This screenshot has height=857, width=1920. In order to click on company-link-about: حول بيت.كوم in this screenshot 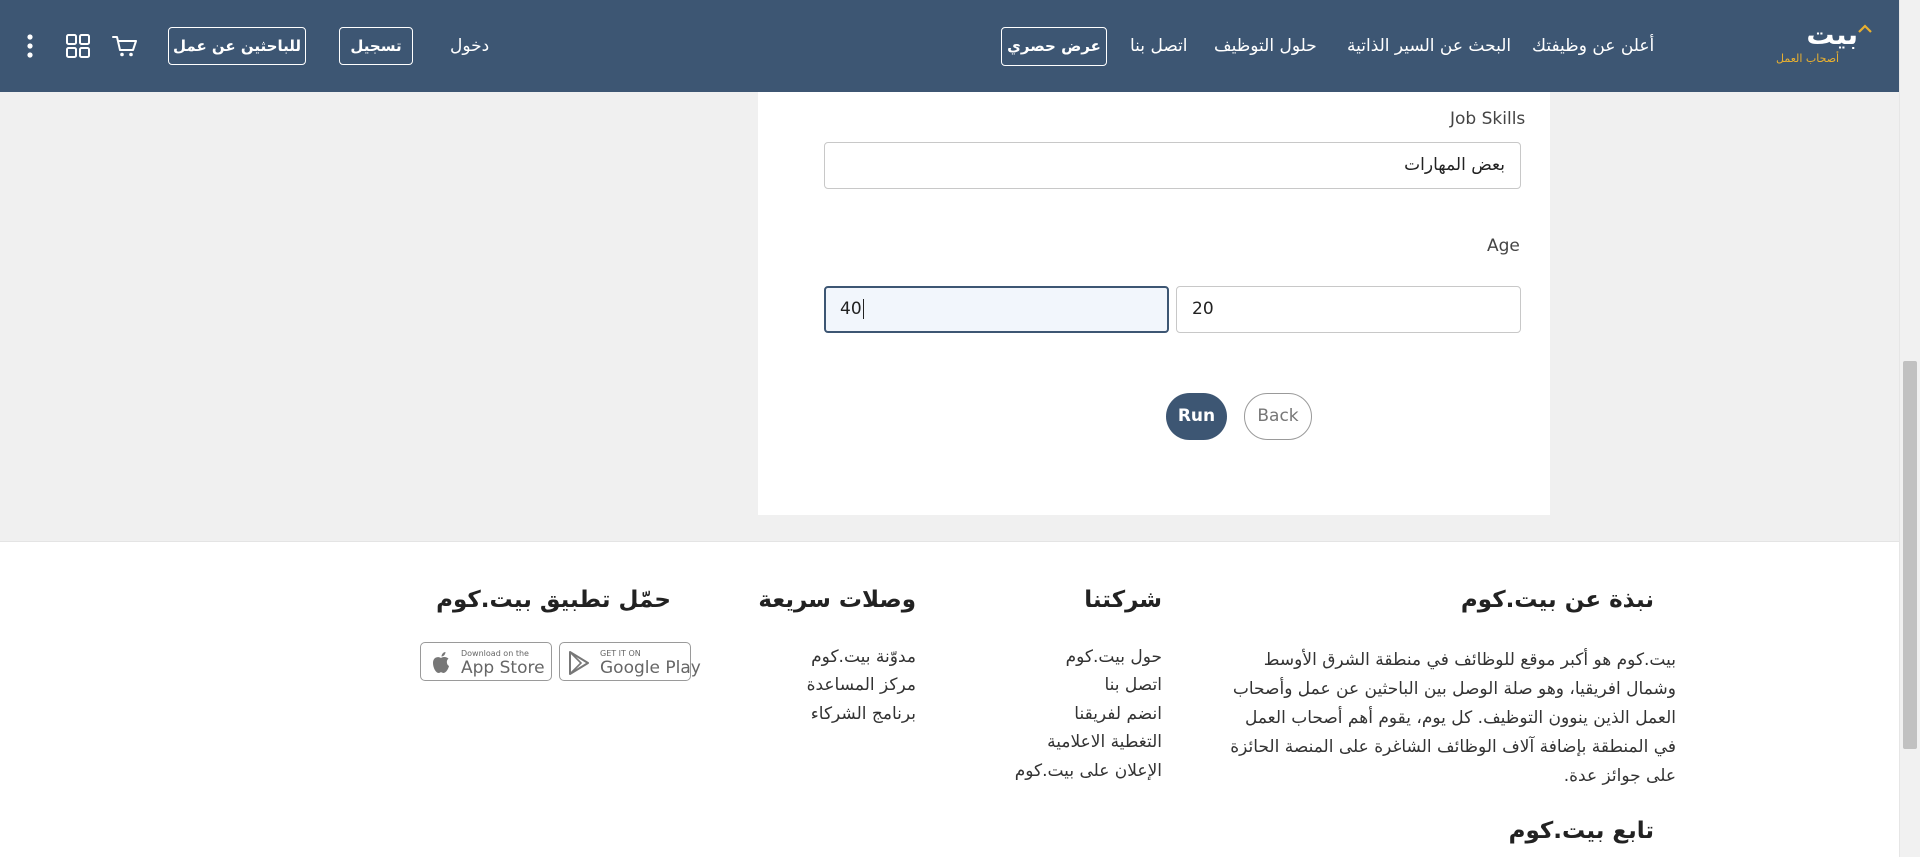, I will do `click(1114, 657)`.